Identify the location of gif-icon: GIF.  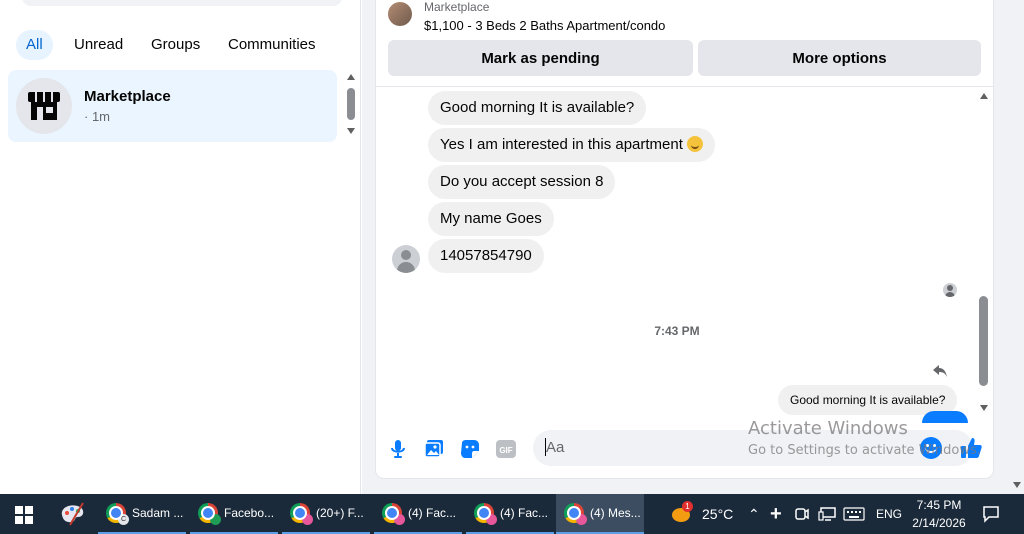
(506, 449).